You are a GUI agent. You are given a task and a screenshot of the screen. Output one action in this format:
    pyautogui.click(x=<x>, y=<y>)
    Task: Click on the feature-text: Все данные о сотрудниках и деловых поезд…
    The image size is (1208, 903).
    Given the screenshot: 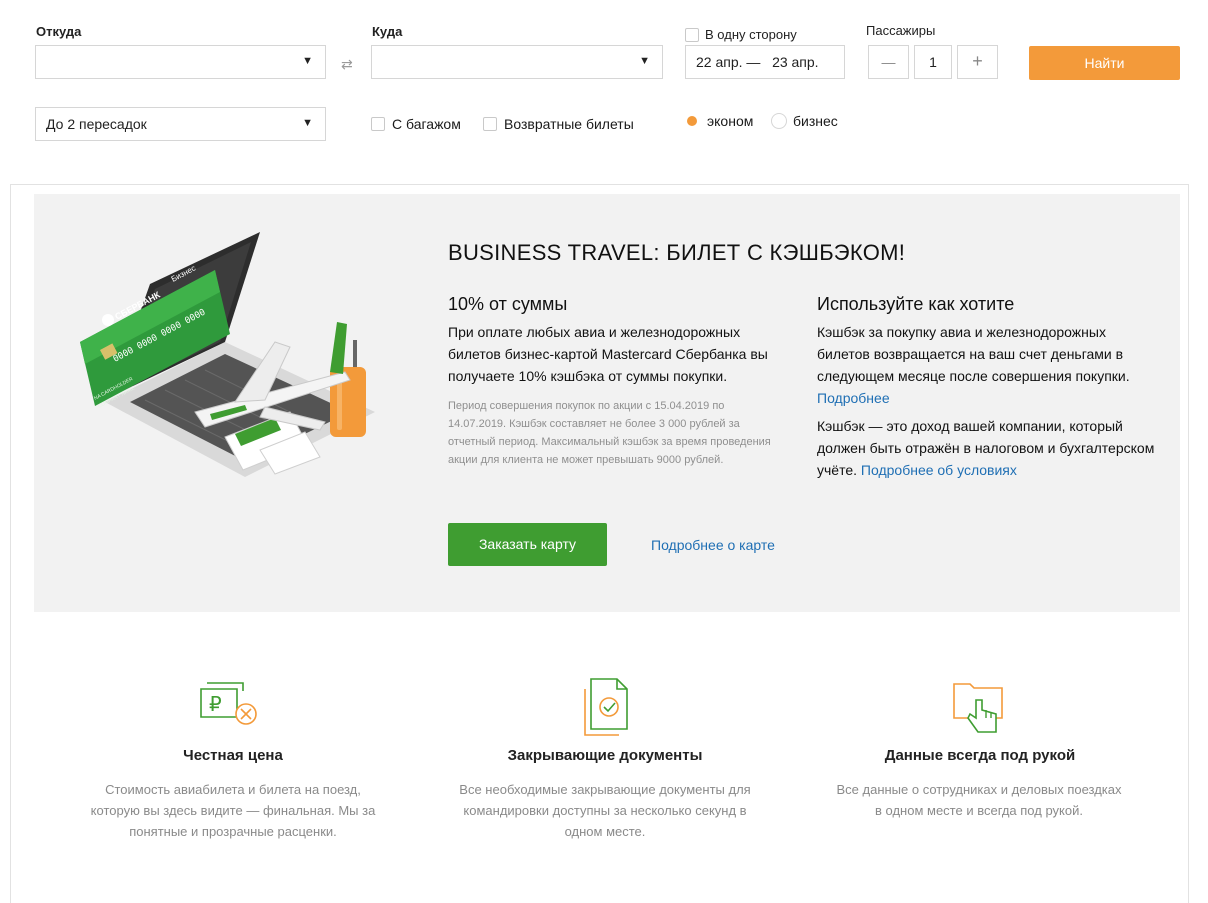 What is the action you would take?
    pyautogui.click(x=979, y=800)
    